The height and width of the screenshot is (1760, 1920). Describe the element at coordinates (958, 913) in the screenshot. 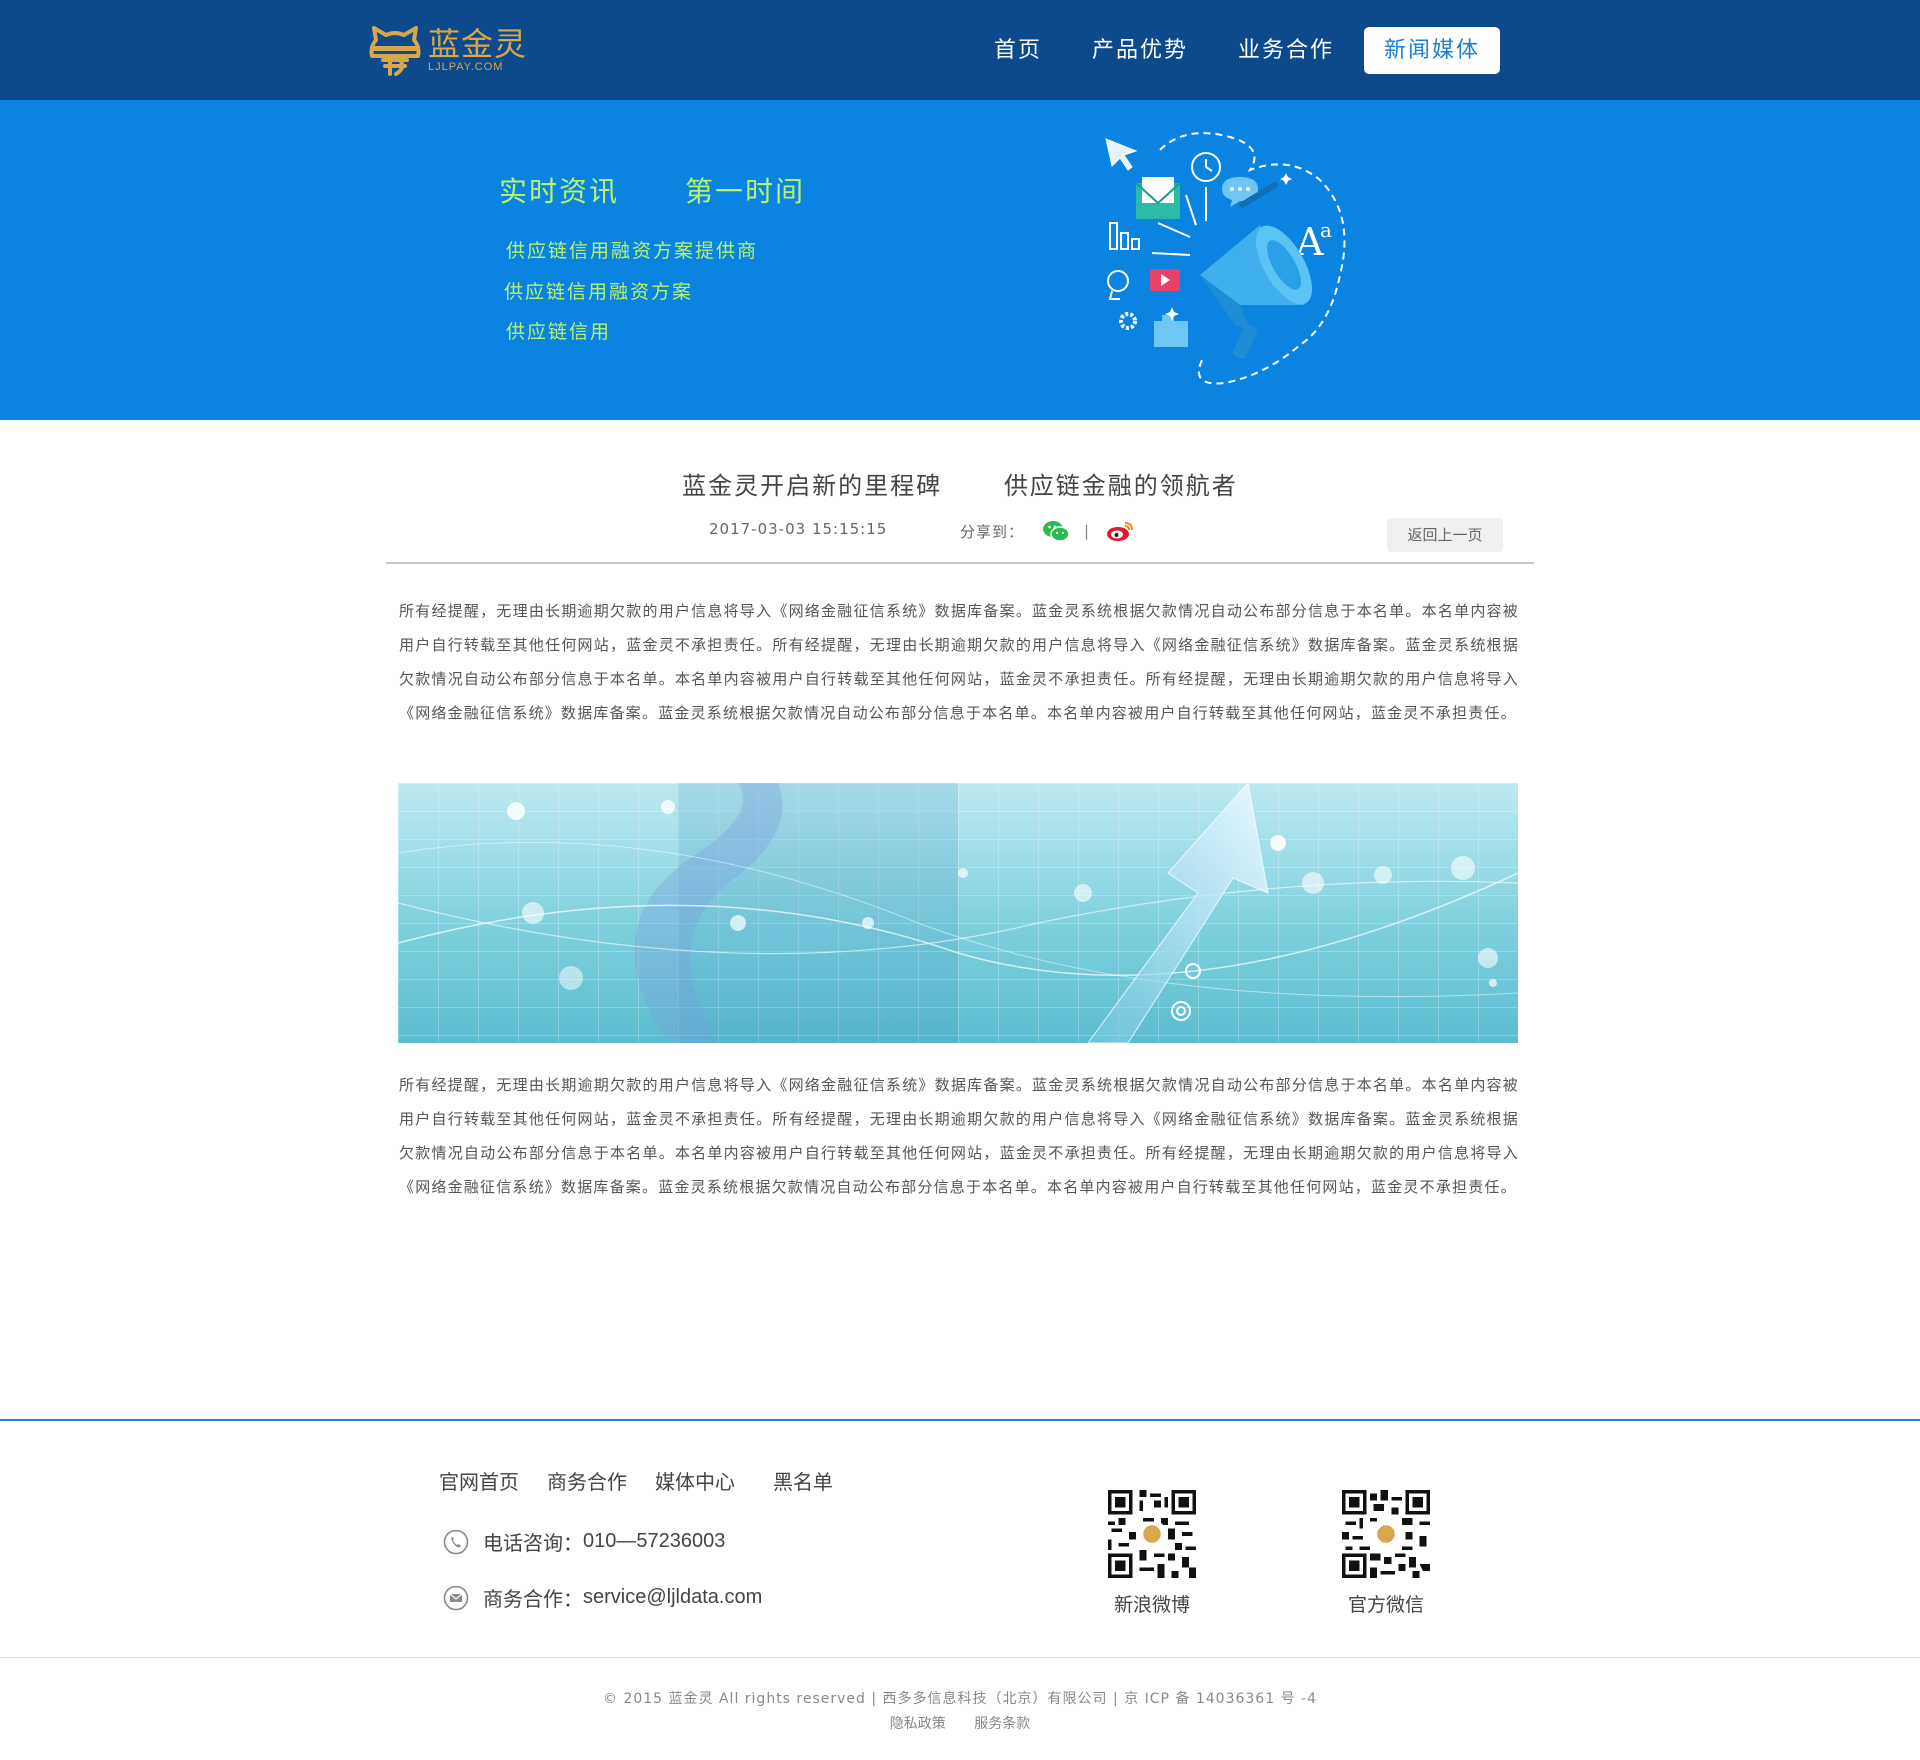

I see `article-image-growth-arrow` at that location.